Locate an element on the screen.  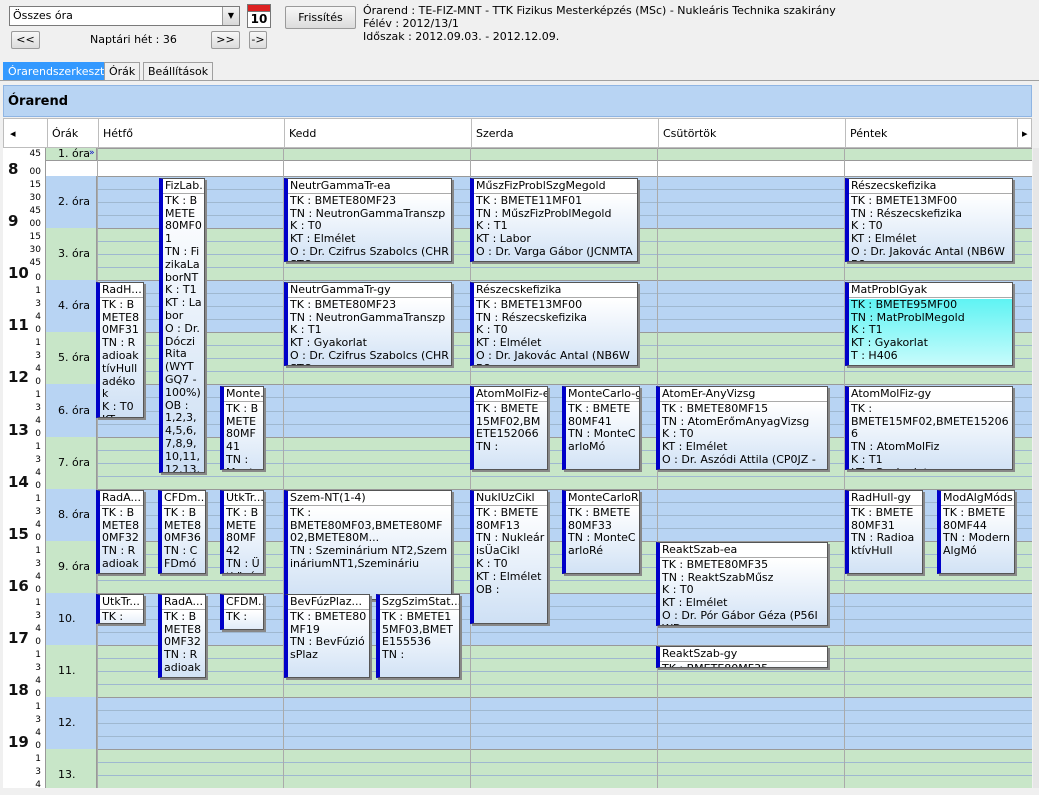
hour-marker: 11 is located at coordinates (18, 325).